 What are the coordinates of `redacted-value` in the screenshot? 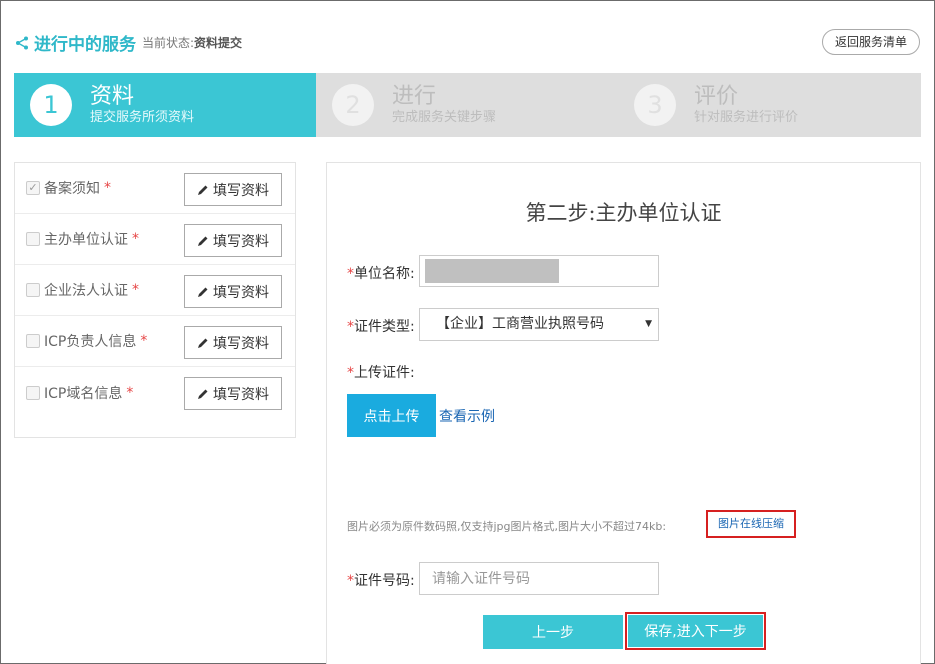 It's located at (492, 271).